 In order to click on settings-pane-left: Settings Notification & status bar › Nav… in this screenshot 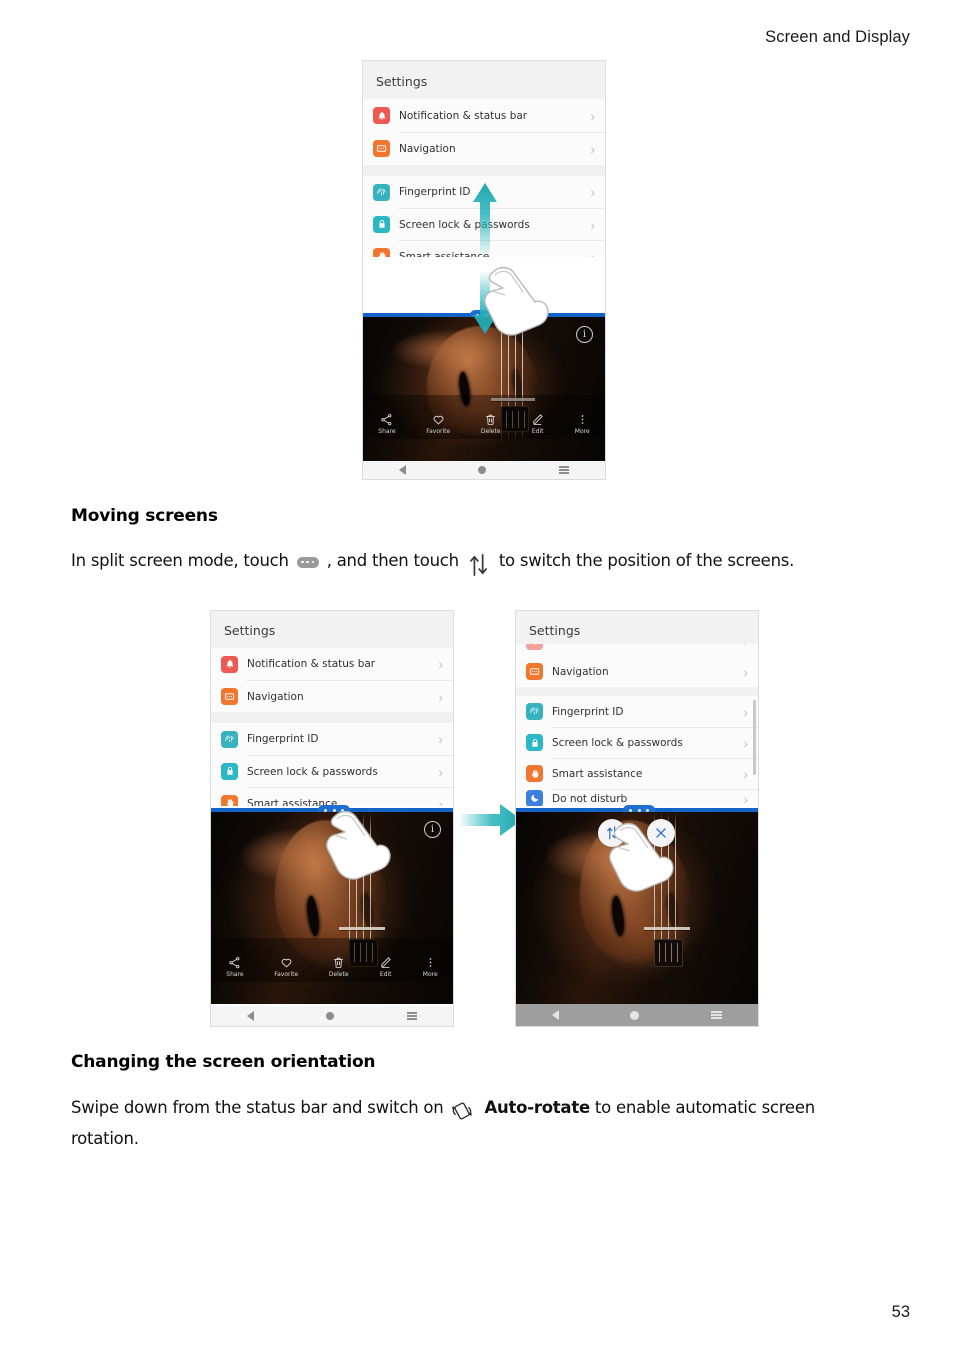, I will do `click(332, 708)`.